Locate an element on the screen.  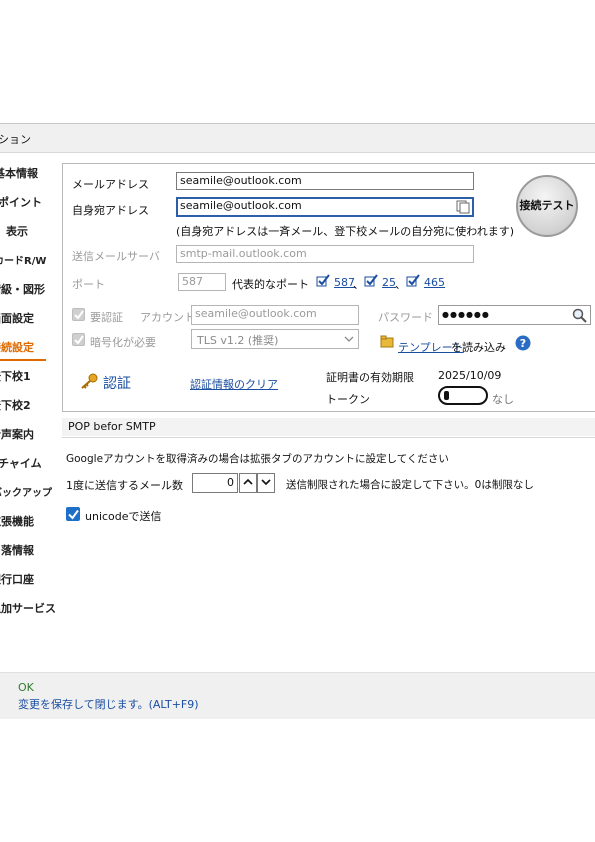
help-icon: ? is located at coordinates (523, 343).